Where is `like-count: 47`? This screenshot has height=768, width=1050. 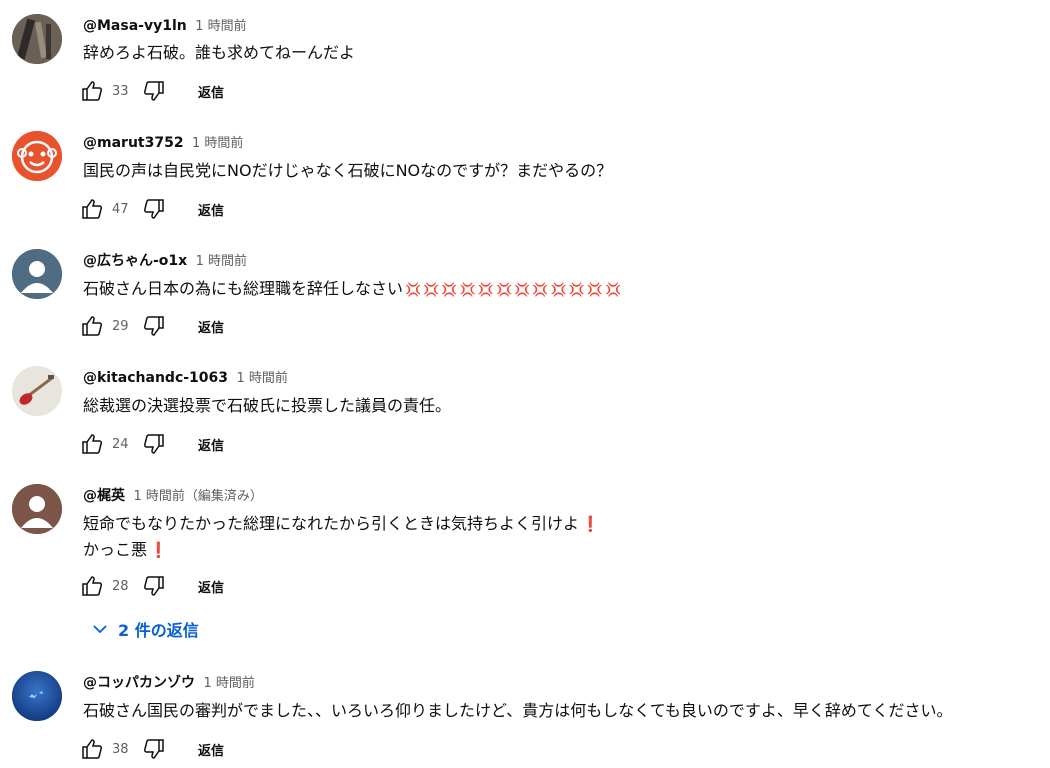
like-count: 47 is located at coordinates (120, 209).